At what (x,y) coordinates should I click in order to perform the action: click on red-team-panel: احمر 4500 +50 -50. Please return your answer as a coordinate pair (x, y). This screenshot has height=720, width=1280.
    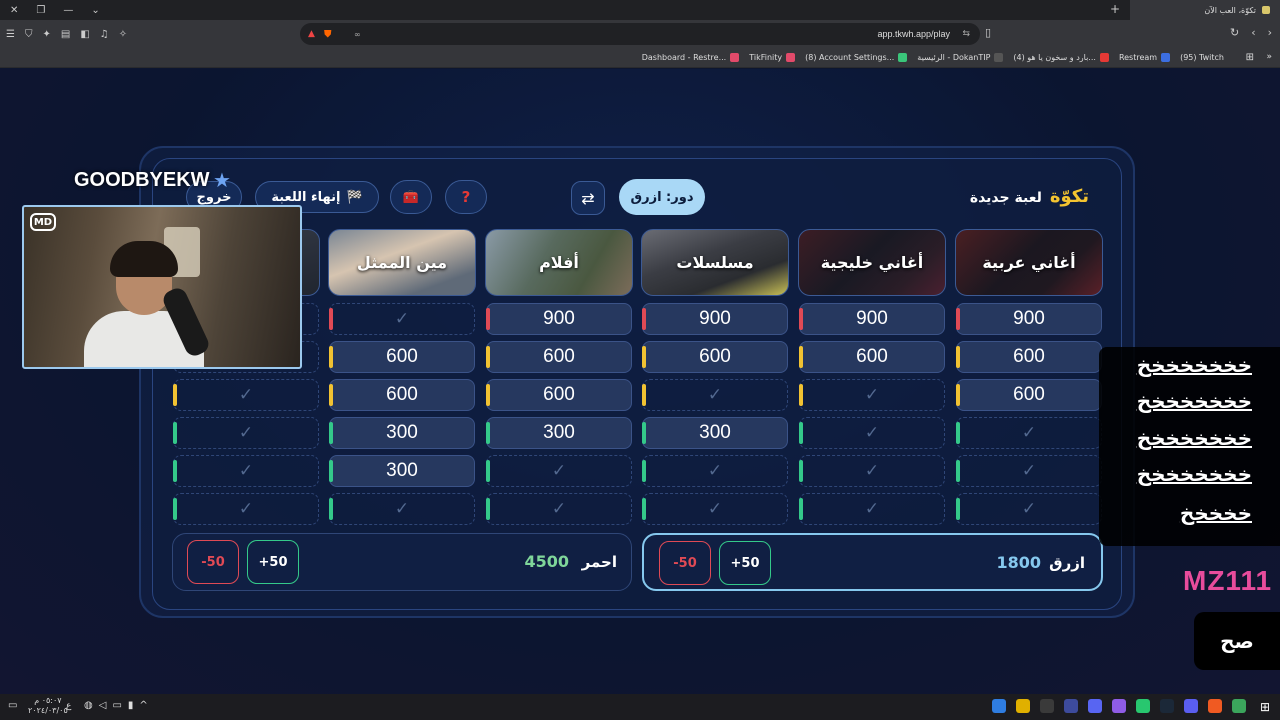
    Looking at the image, I should click on (402, 562).